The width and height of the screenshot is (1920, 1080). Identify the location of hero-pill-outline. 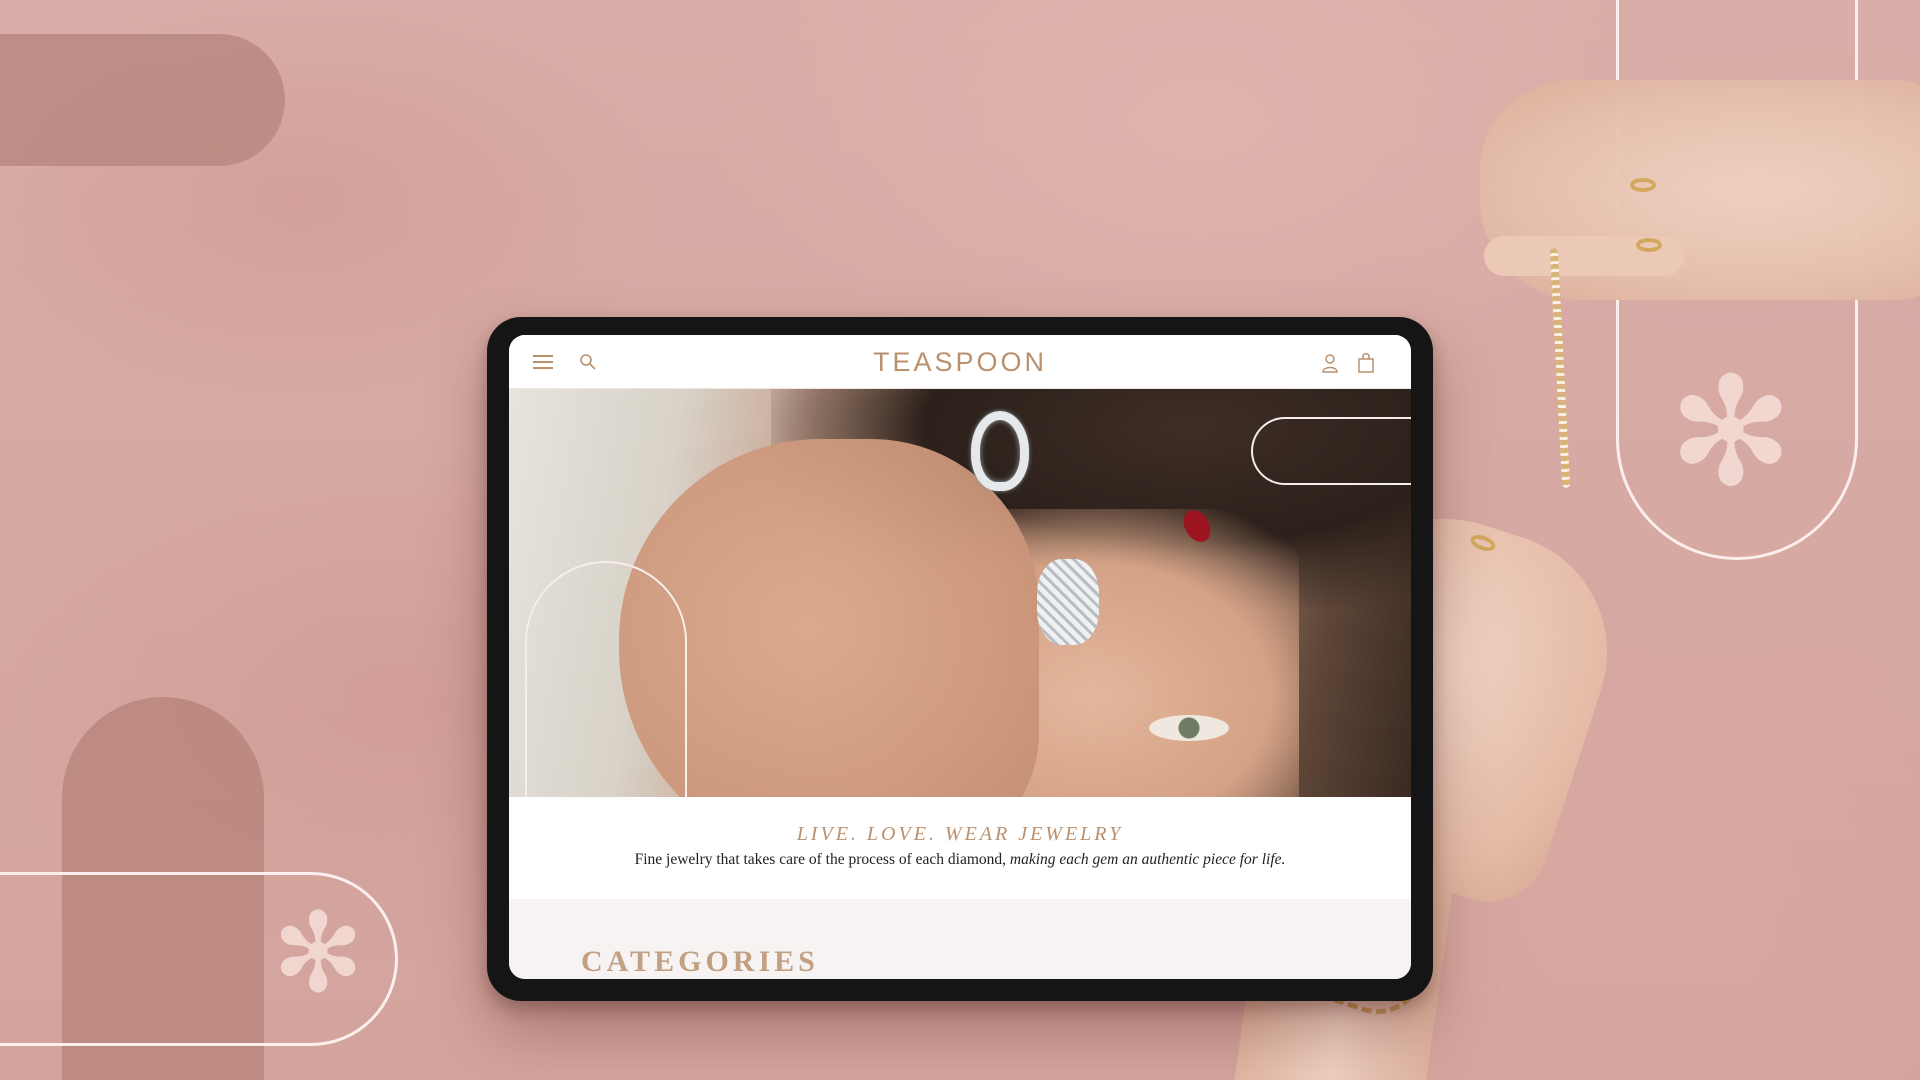
(1331, 451).